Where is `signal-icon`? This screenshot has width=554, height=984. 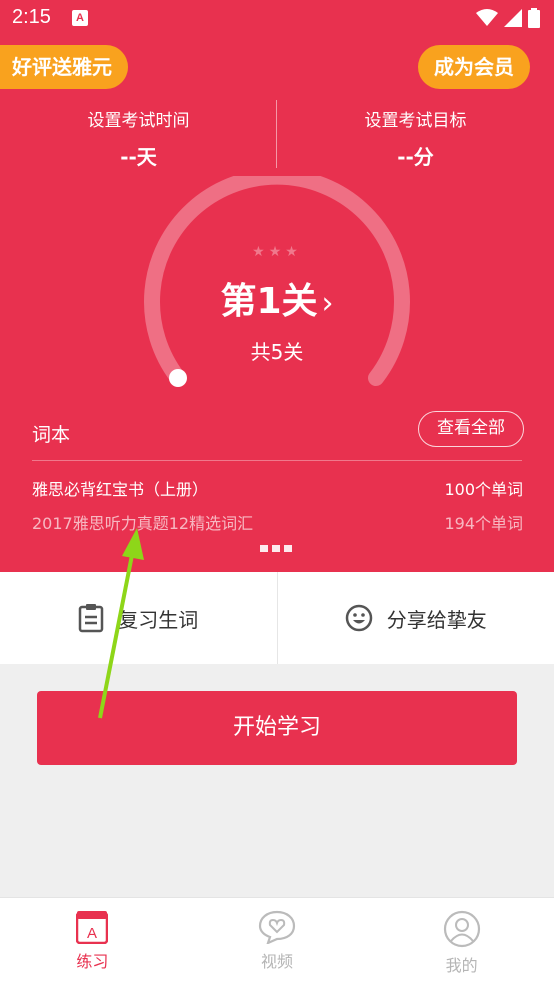
signal-icon is located at coordinates (513, 18).